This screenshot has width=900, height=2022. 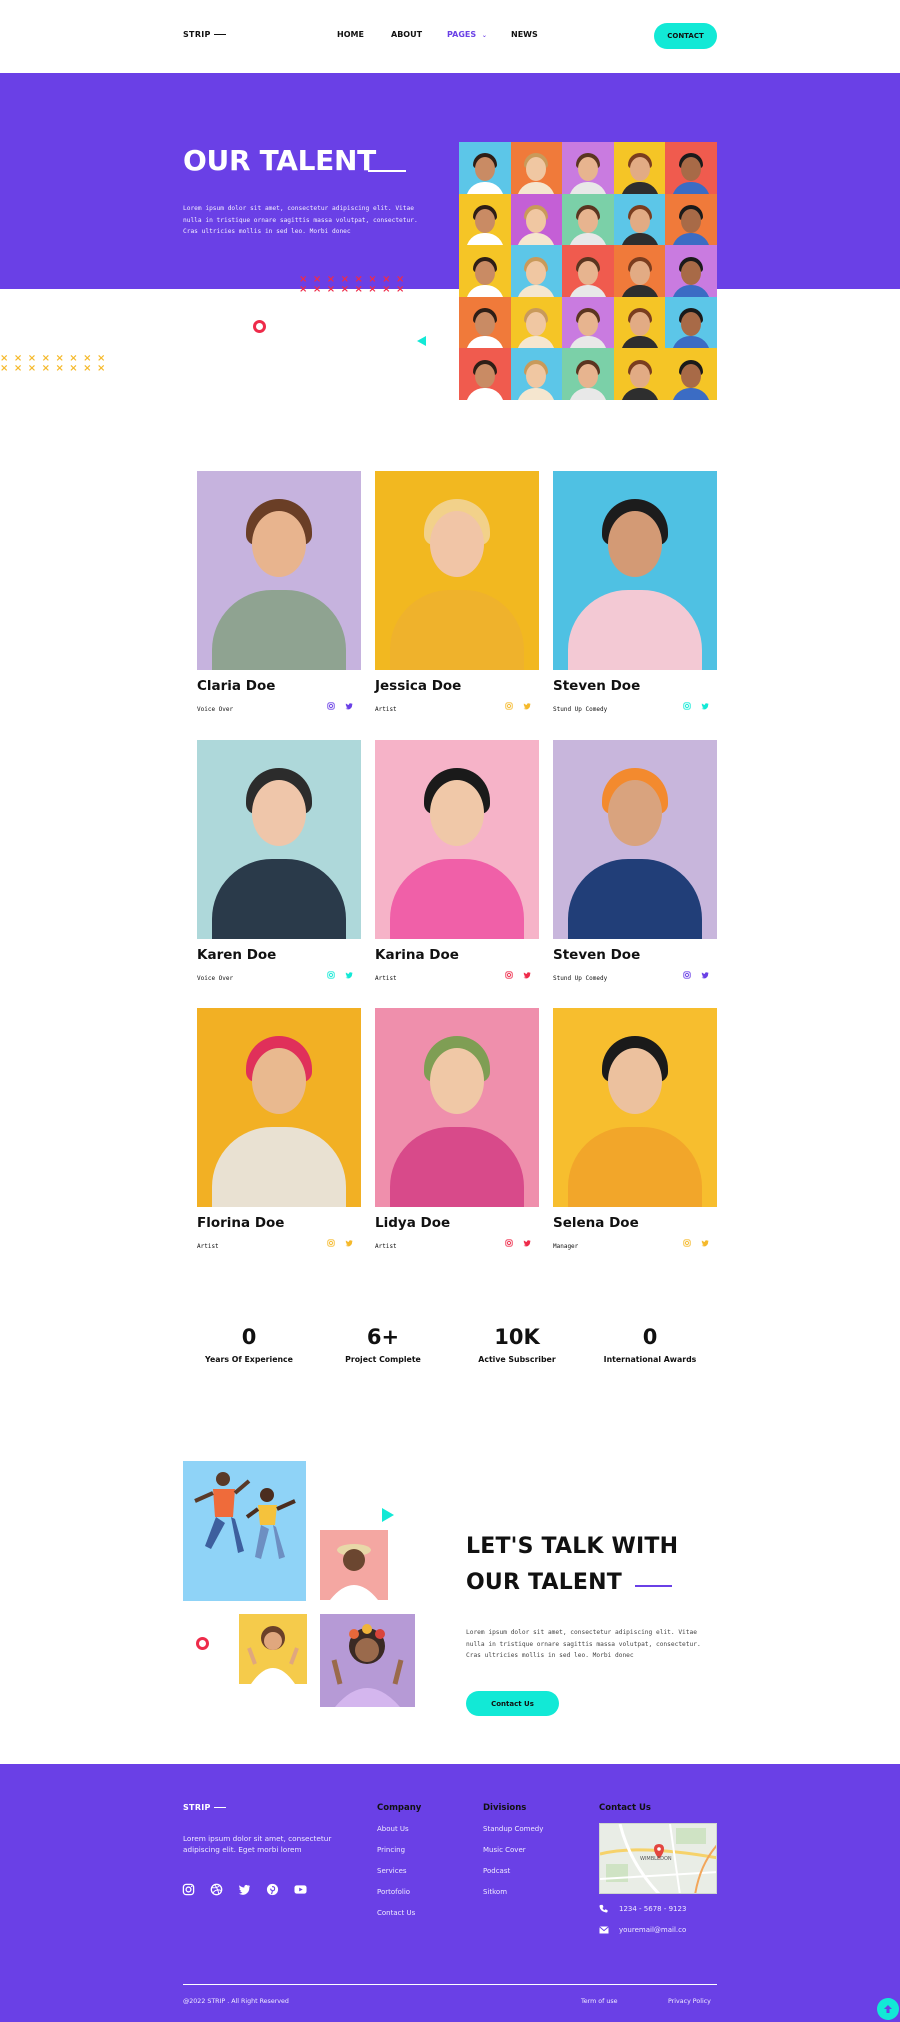 What do you see at coordinates (524, 34) in the screenshot?
I see `nav-item-news: NEWS` at bounding box center [524, 34].